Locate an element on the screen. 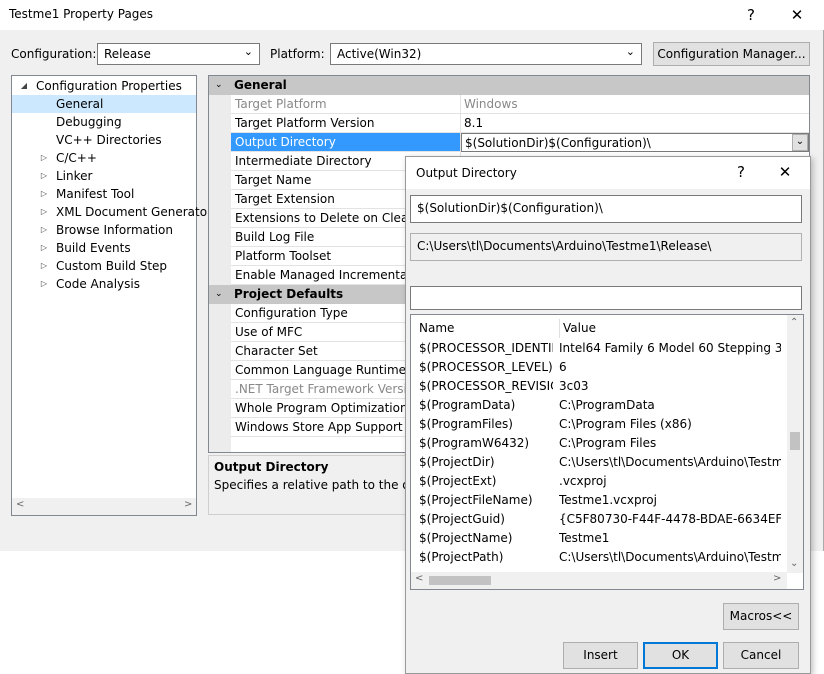 Image resolution: width=824 pixels, height=674 pixels. tree-item-general: General is located at coordinates (104, 104).